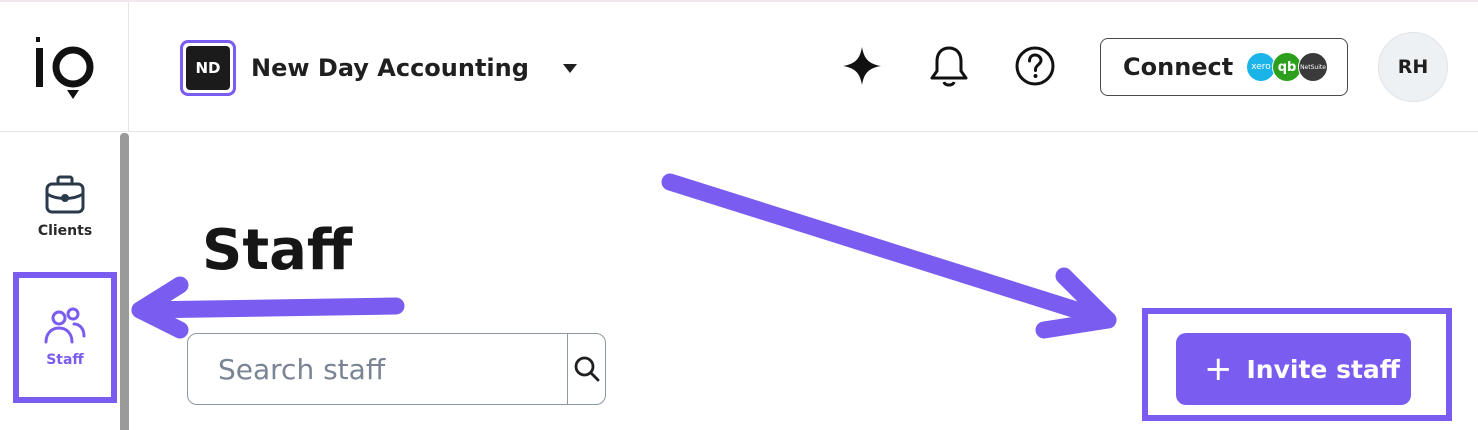  I want to click on search-icon, so click(586, 369).